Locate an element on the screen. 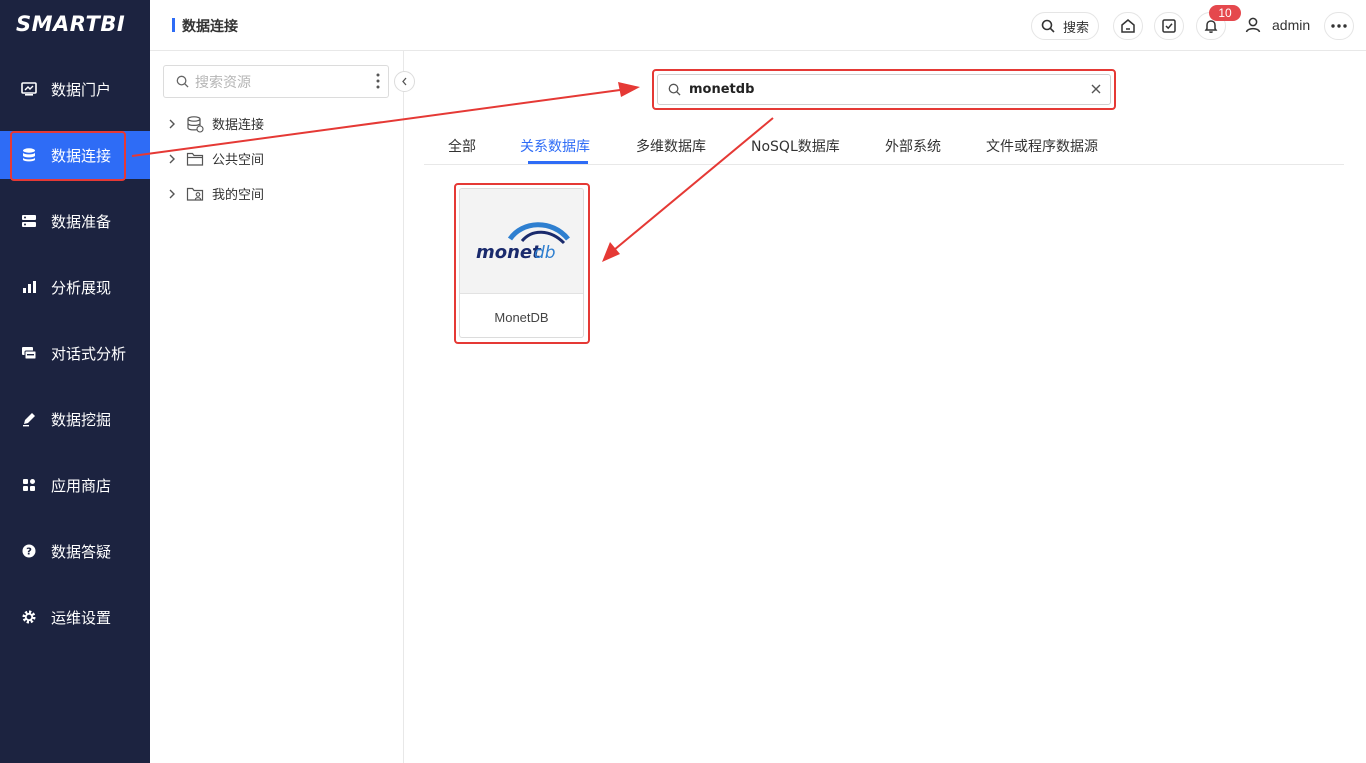  sidebar-item-app-store: 应用商店 is located at coordinates (75, 485).